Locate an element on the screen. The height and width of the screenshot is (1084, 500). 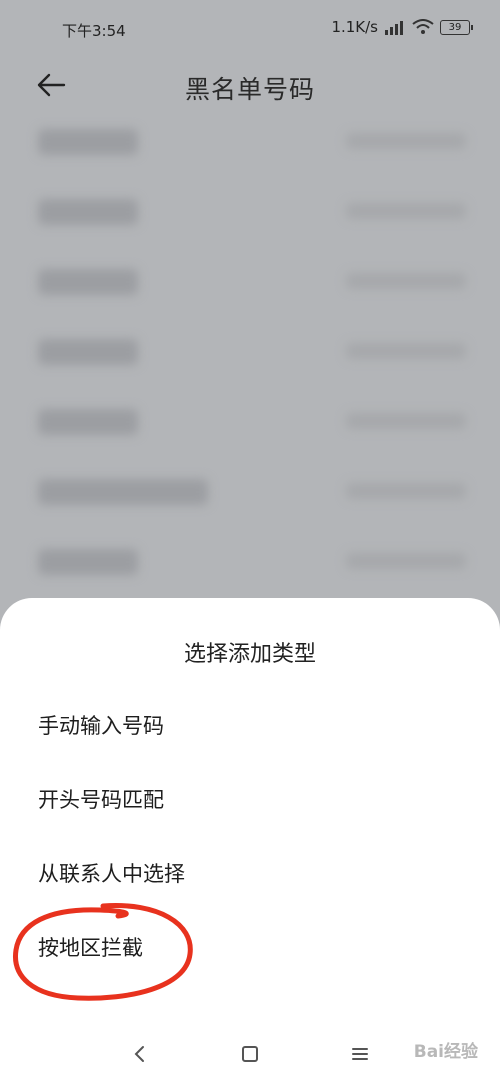
option-prefix-match: 开头号码匹配 is located at coordinates (248, 800).